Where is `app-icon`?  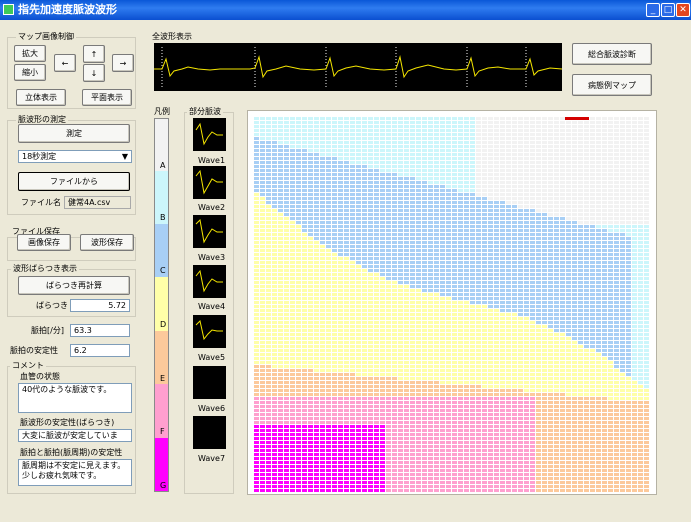
app-icon is located at coordinates (8, 9).